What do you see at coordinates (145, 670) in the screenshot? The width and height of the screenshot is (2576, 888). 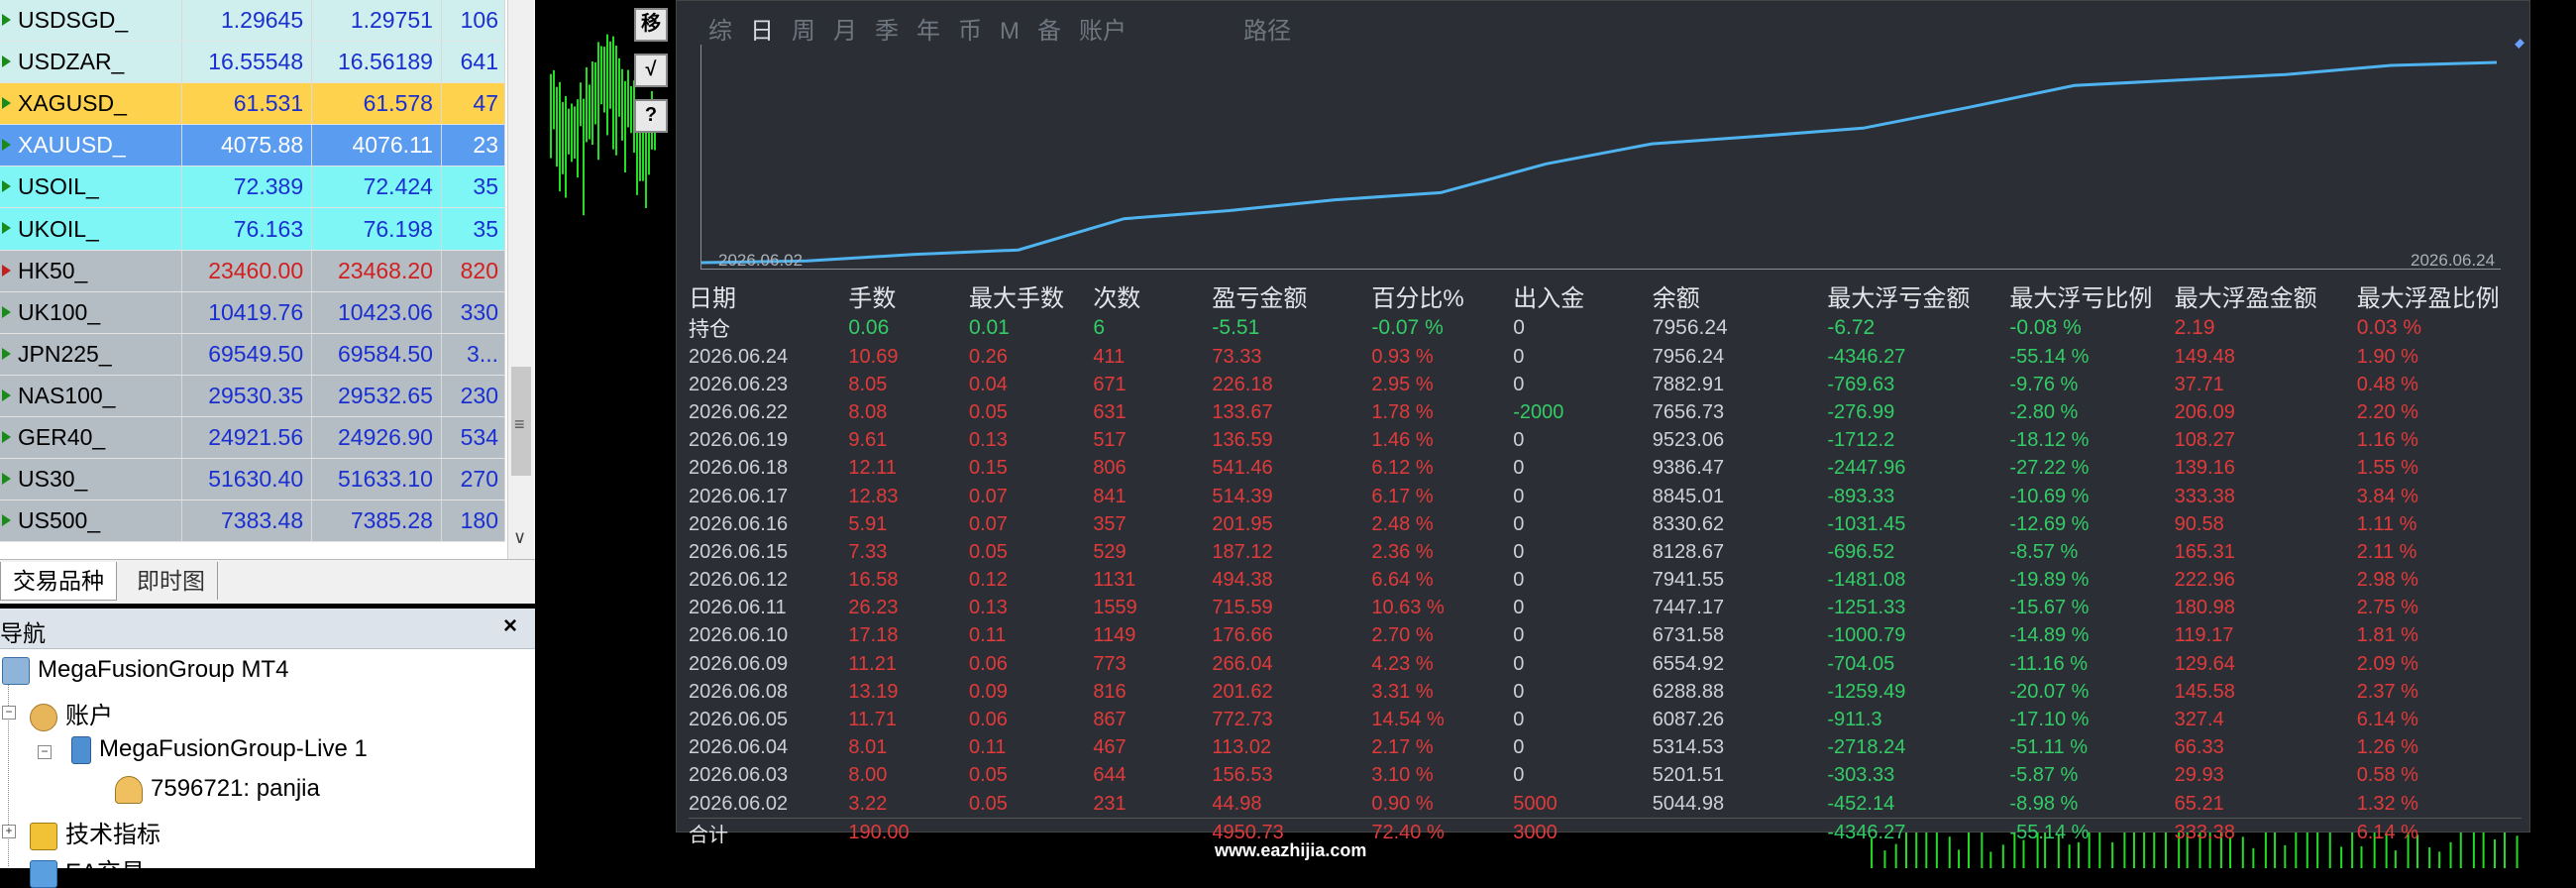 I see `navigator-root: MegaFusionGroup MT4` at bounding box center [145, 670].